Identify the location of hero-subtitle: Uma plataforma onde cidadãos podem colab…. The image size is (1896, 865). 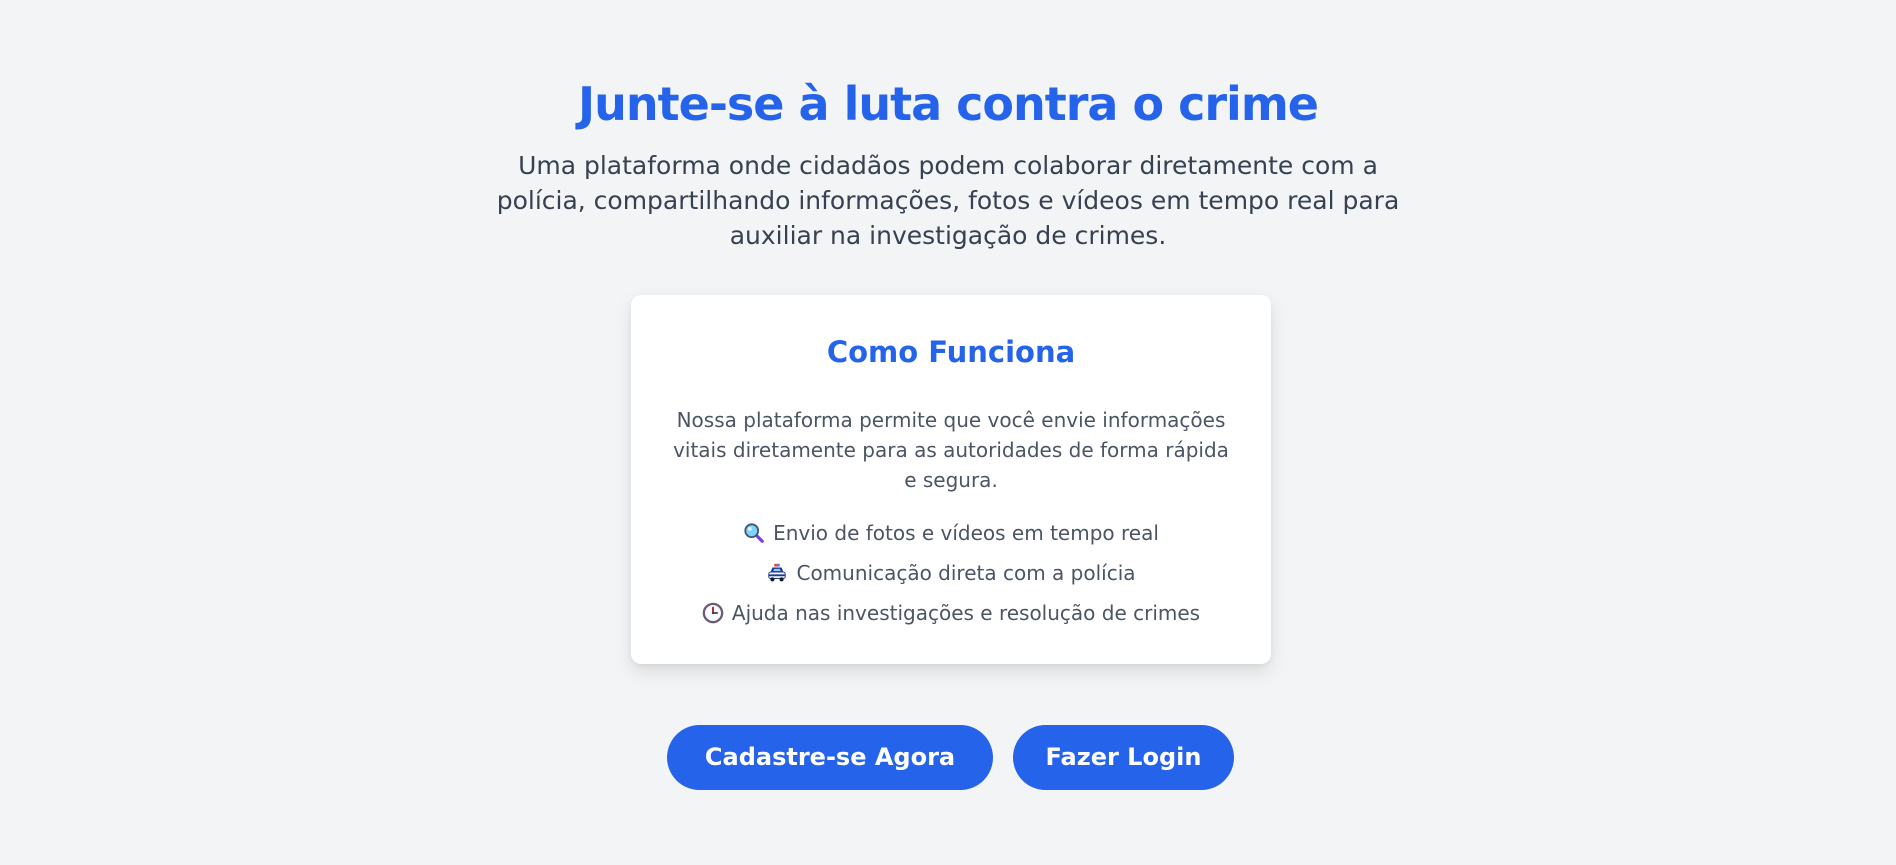
(948, 200).